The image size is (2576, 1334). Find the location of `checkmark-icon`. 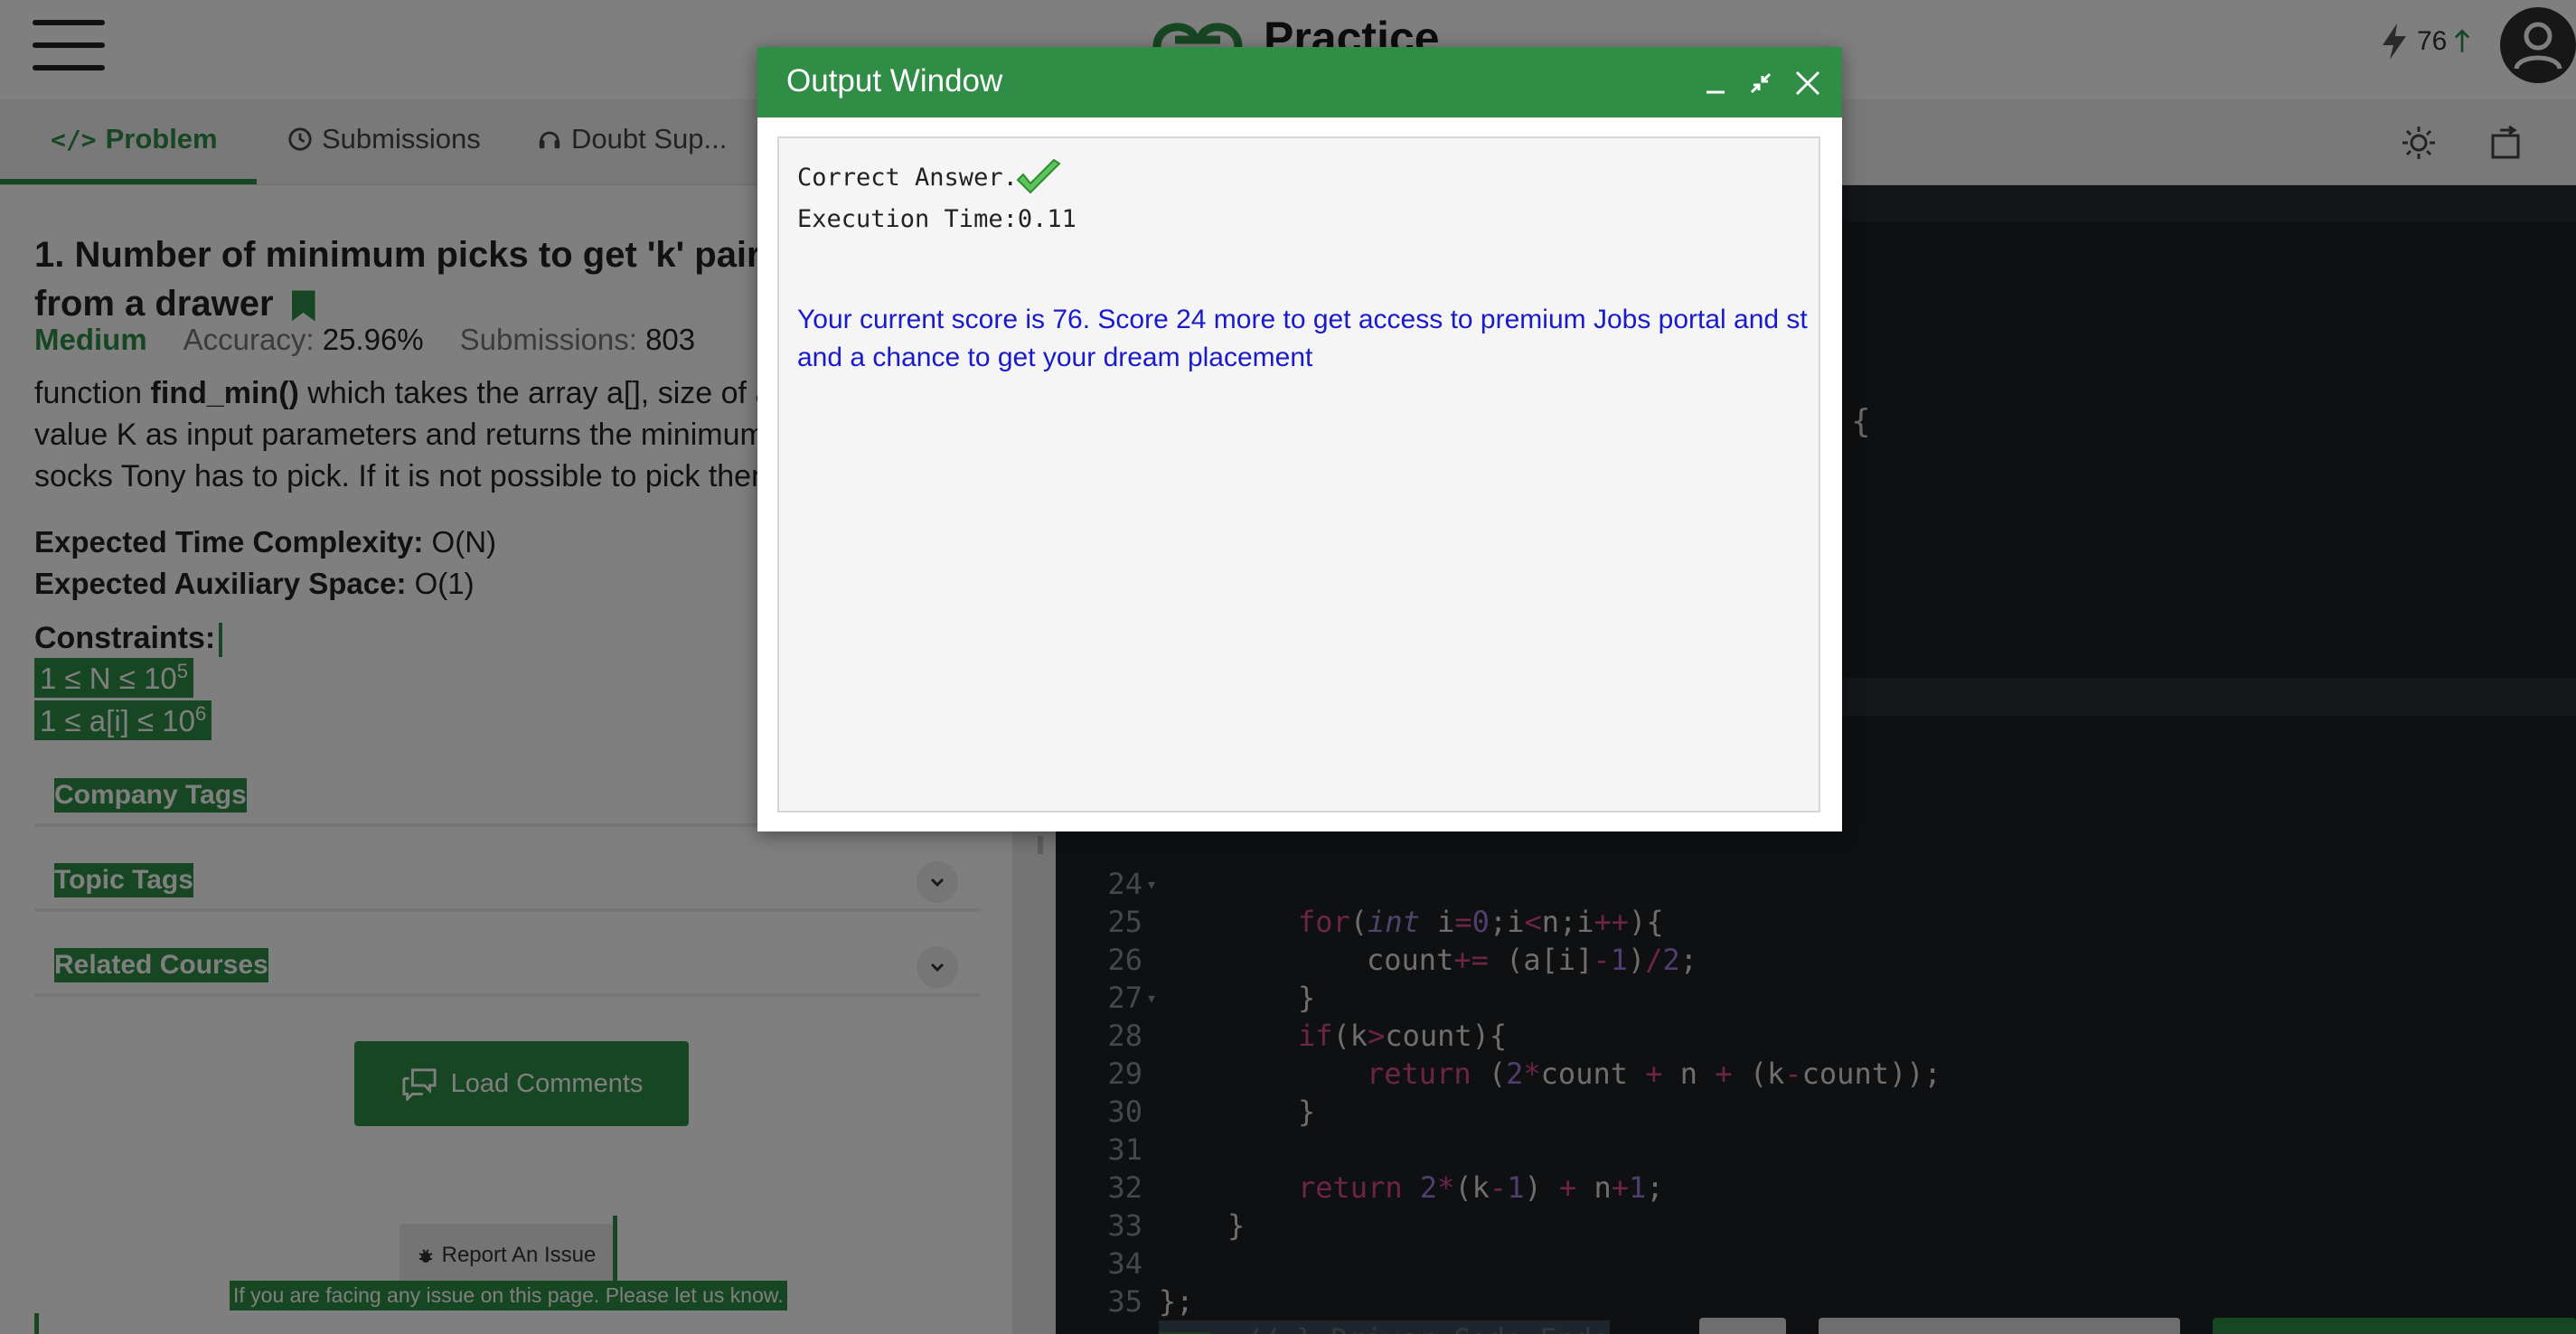

checkmark-icon is located at coordinates (1039, 176).